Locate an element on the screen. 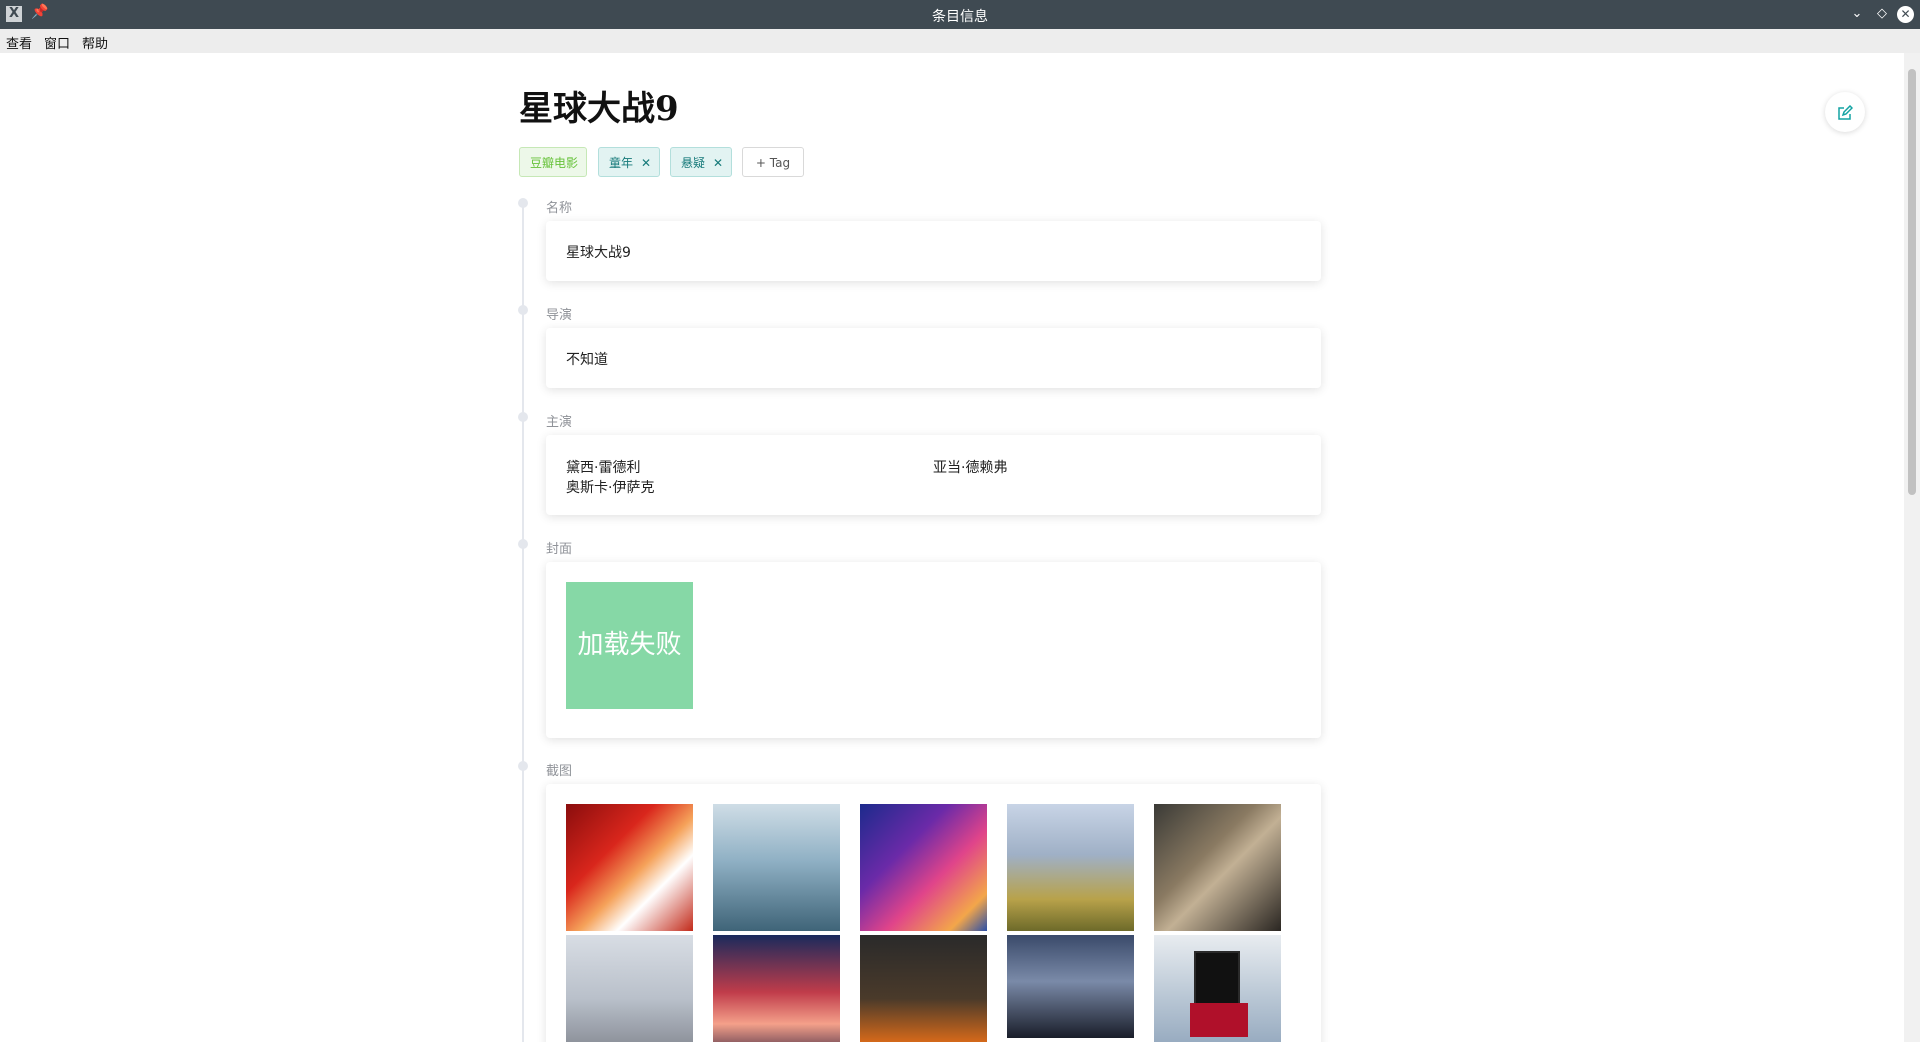  field-label-screenshots: 截图 is located at coordinates (559, 771).